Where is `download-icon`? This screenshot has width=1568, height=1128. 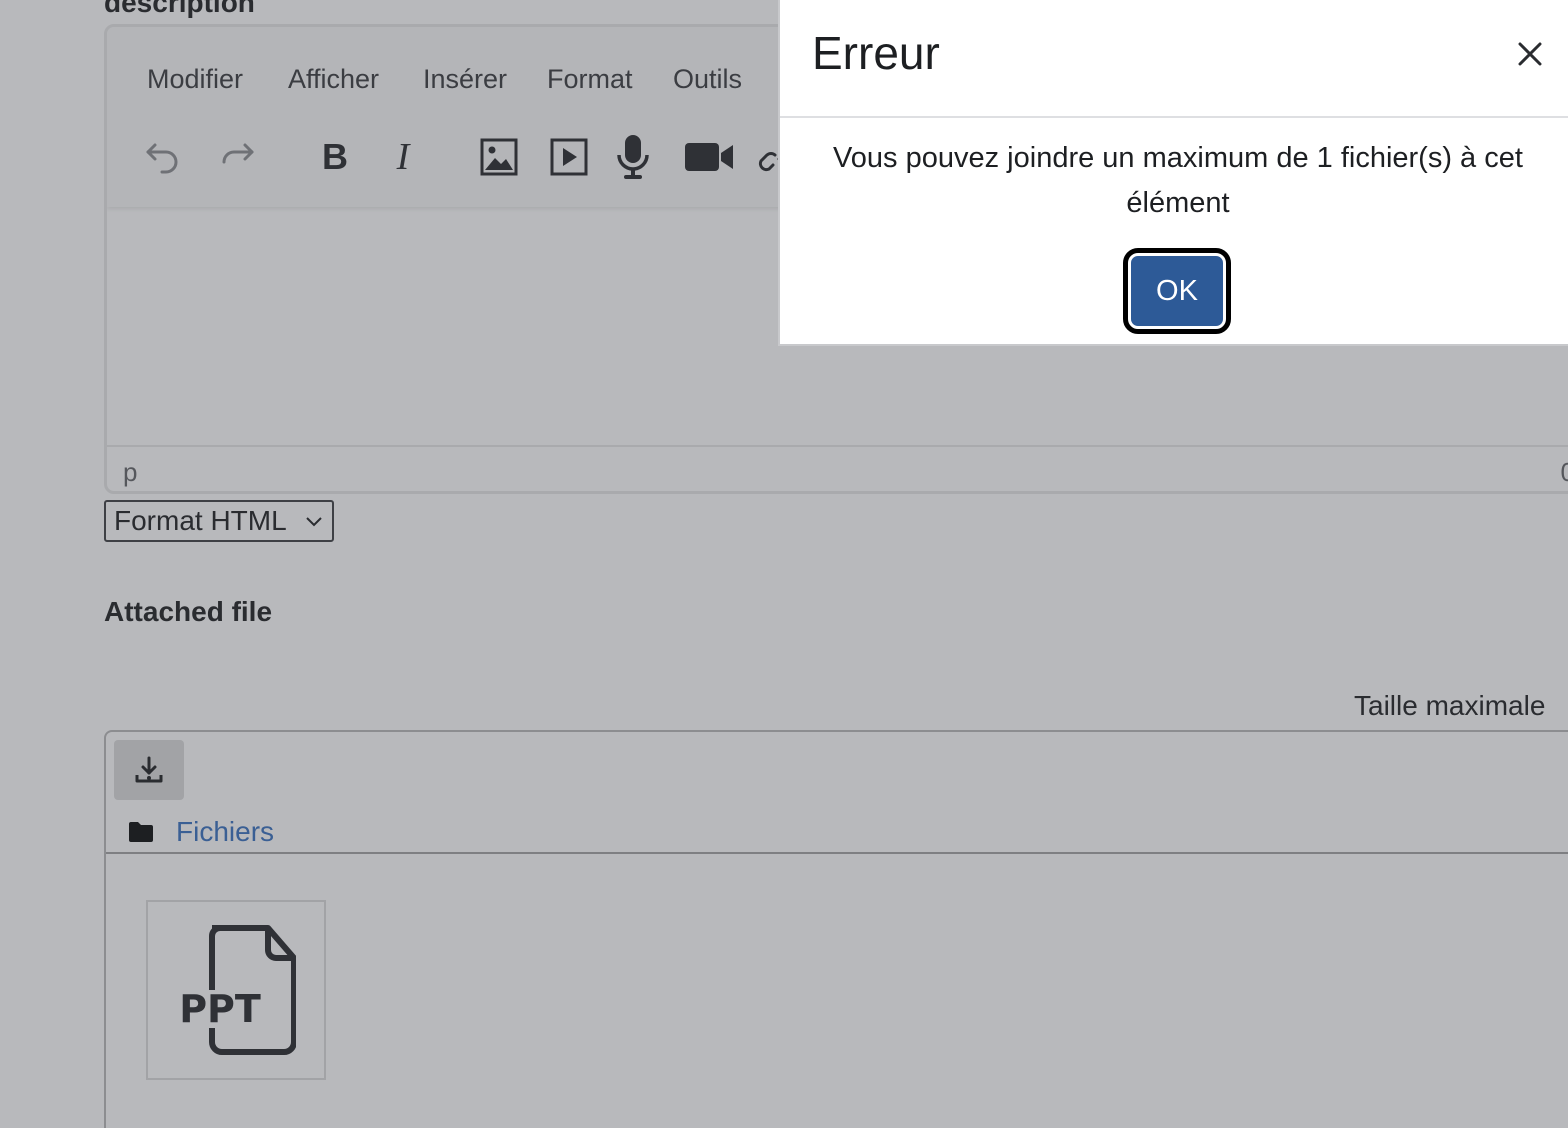
download-icon is located at coordinates (149, 769).